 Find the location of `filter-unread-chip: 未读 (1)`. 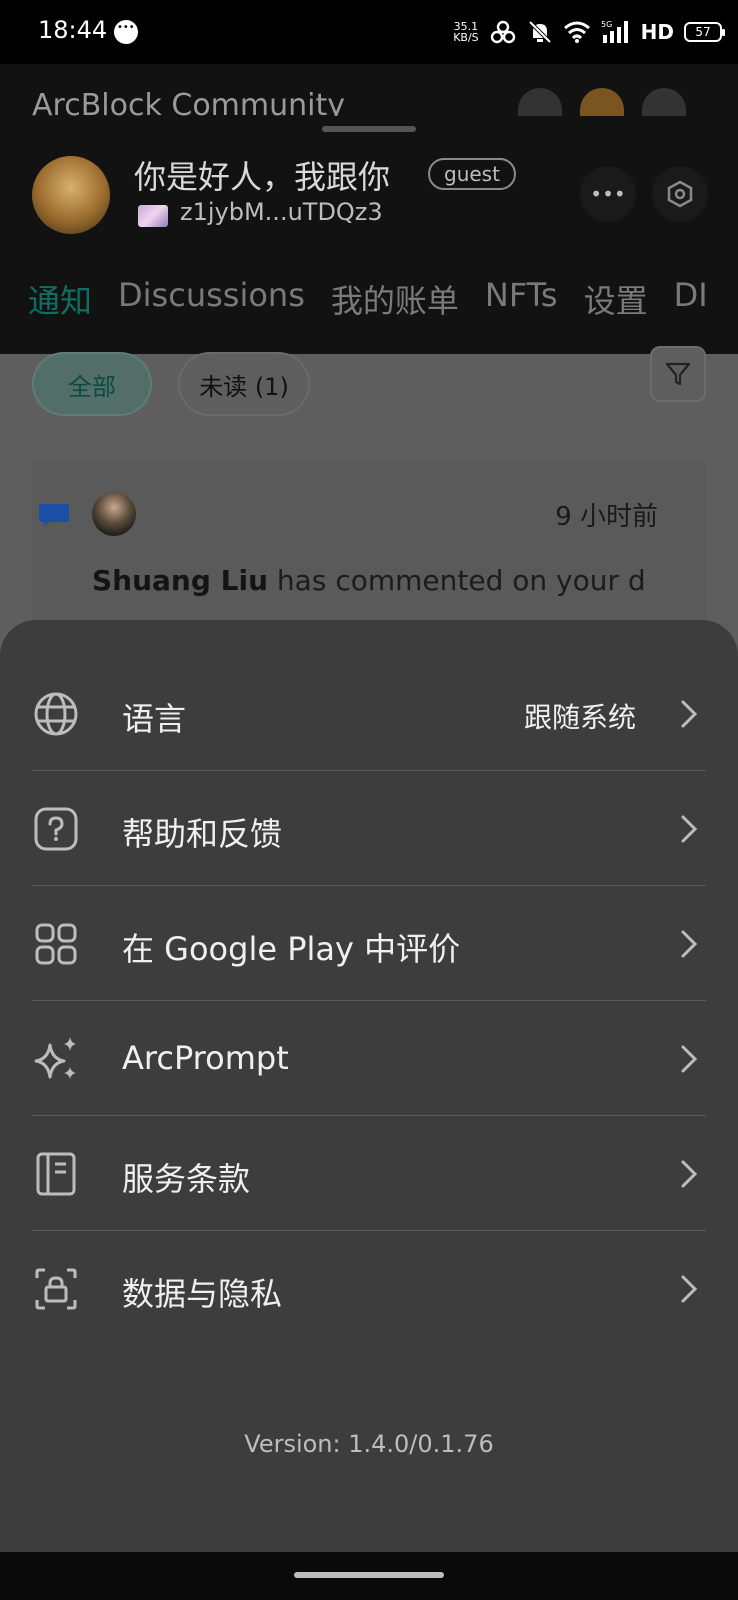

filter-unread-chip: 未读 (1) is located at coordinates (244, 384).